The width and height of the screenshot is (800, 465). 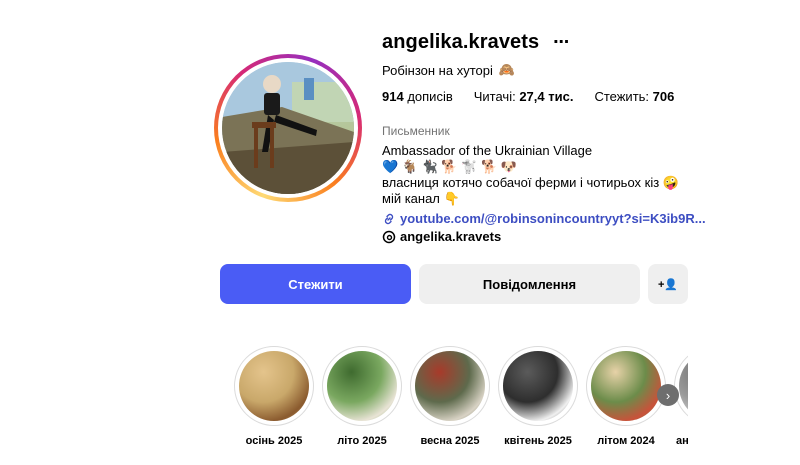 I want to click on highlight-item: осінь 2025, so click(x=274, y=396).